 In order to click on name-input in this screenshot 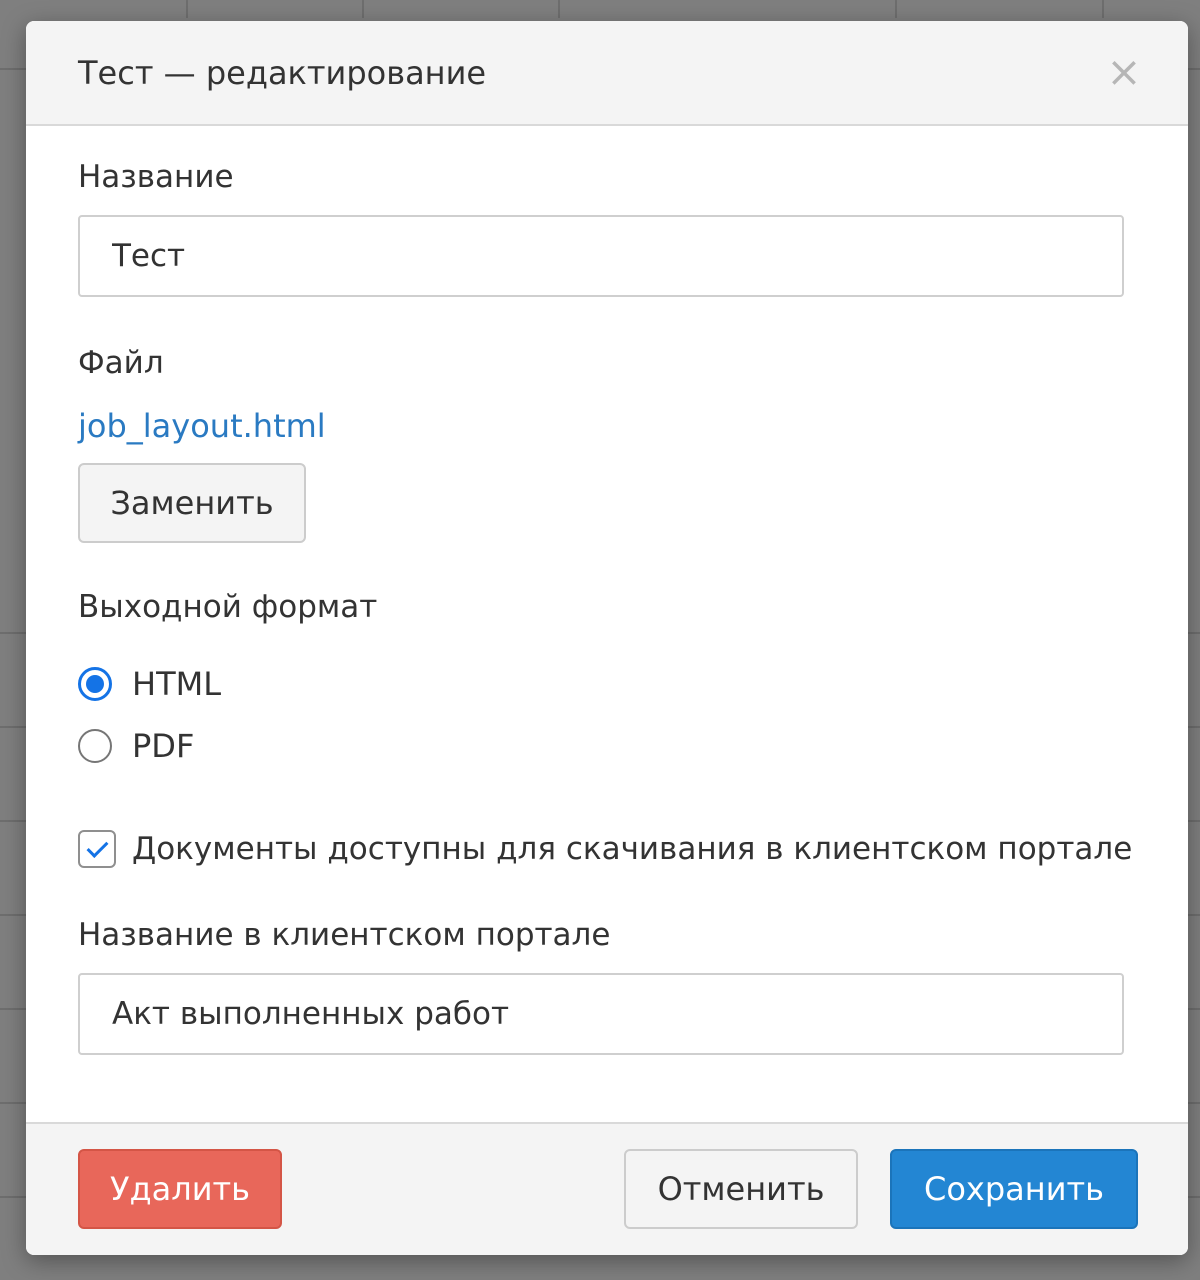, I will do `click(601, 256)`.